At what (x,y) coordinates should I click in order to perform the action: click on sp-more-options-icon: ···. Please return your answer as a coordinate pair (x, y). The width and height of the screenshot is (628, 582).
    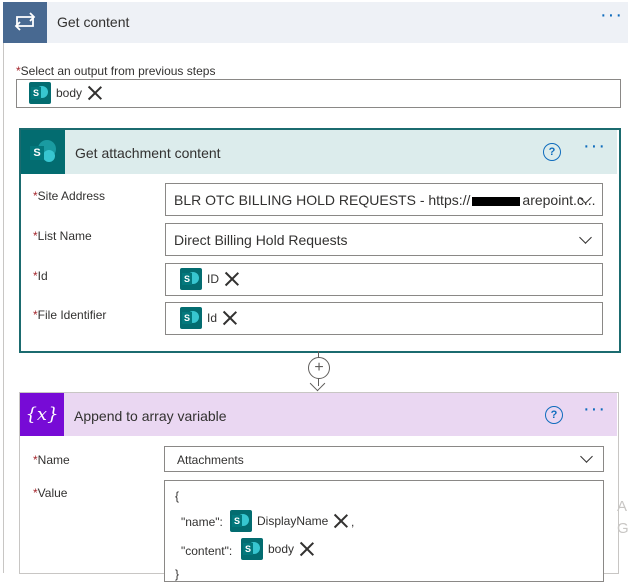
    Looking at the image, I should click on (594, 146).